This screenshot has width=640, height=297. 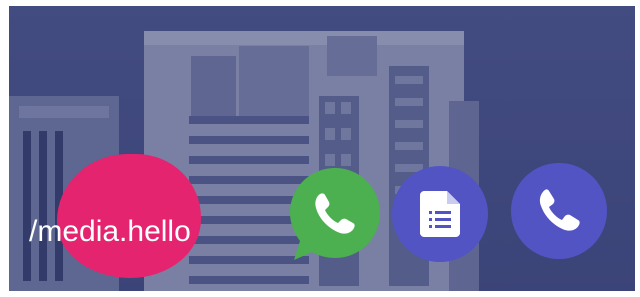 What do you see at coordinates (110, 232) in the screenshot?
I see `handle-label: /media.hello` at bounding box center [110, 232].